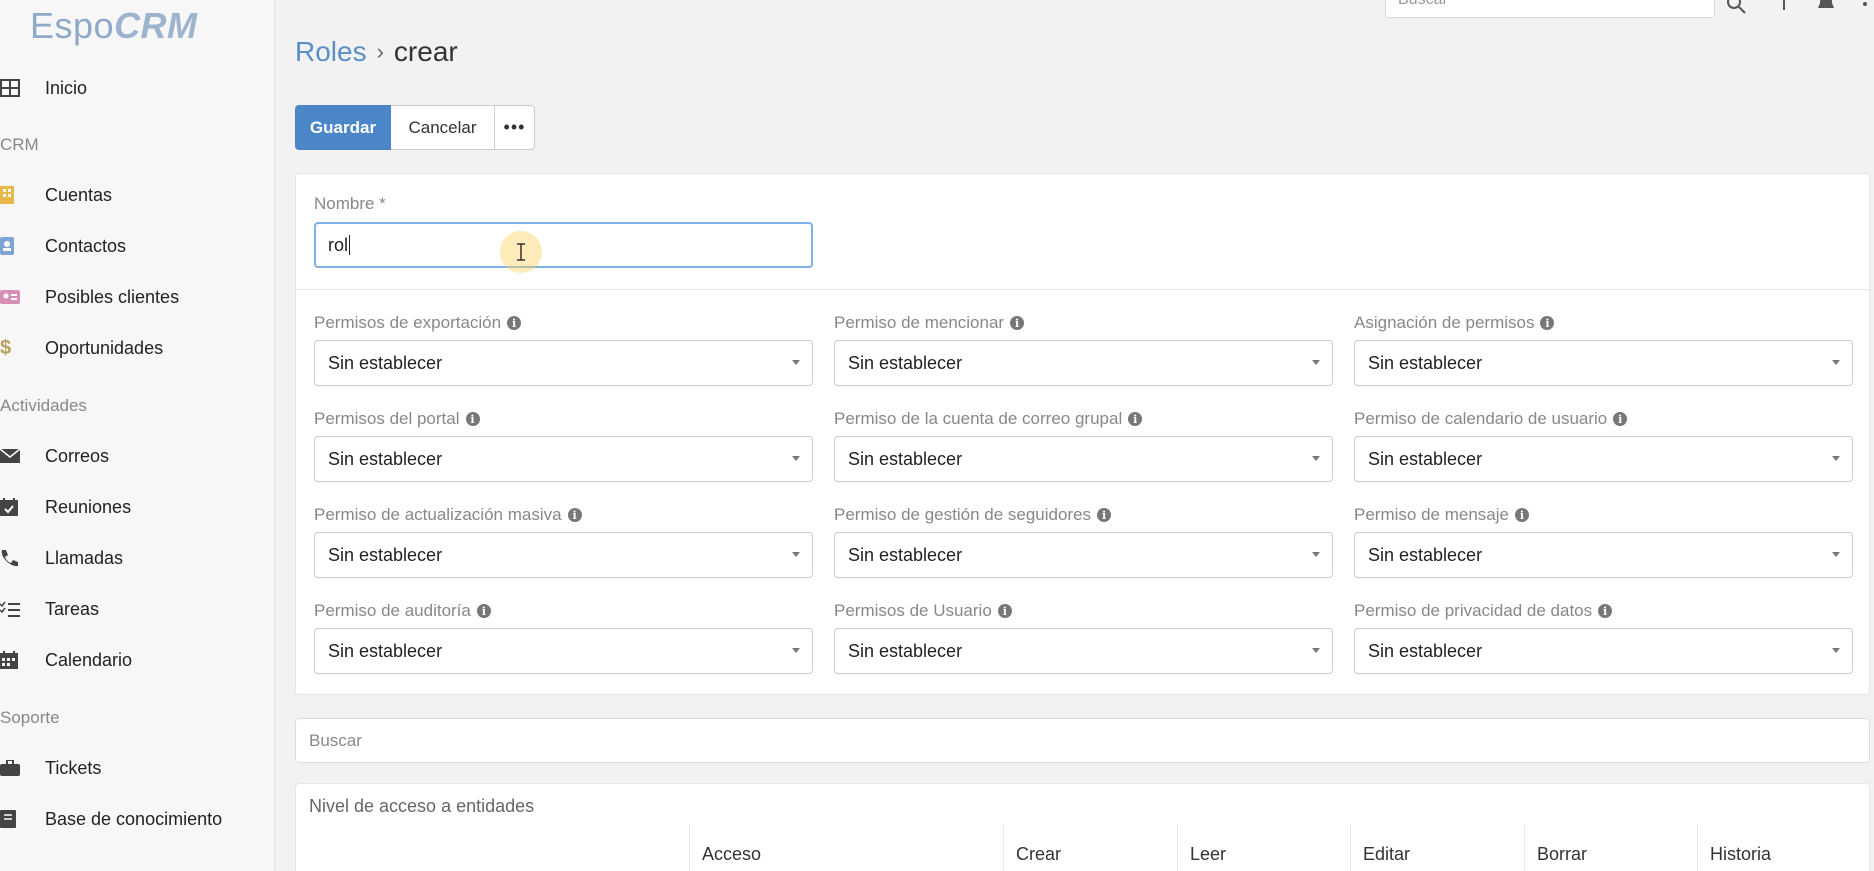 Image resolution: width=1874 pixels, height=871 pixels. What do you see at coordinates (1481, 418) in the screenshot?
I see `field-label-text: Permiso de calendario de usuario` at bounding box center [1481, 418].